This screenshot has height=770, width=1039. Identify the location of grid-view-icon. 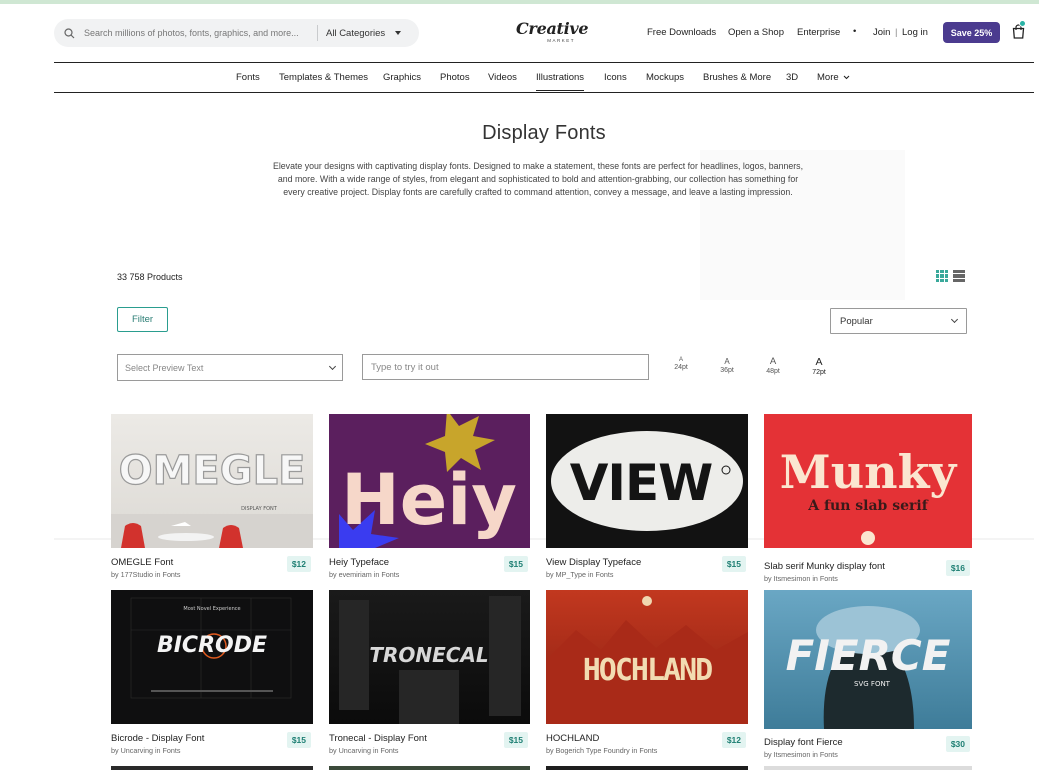
(942, 276).